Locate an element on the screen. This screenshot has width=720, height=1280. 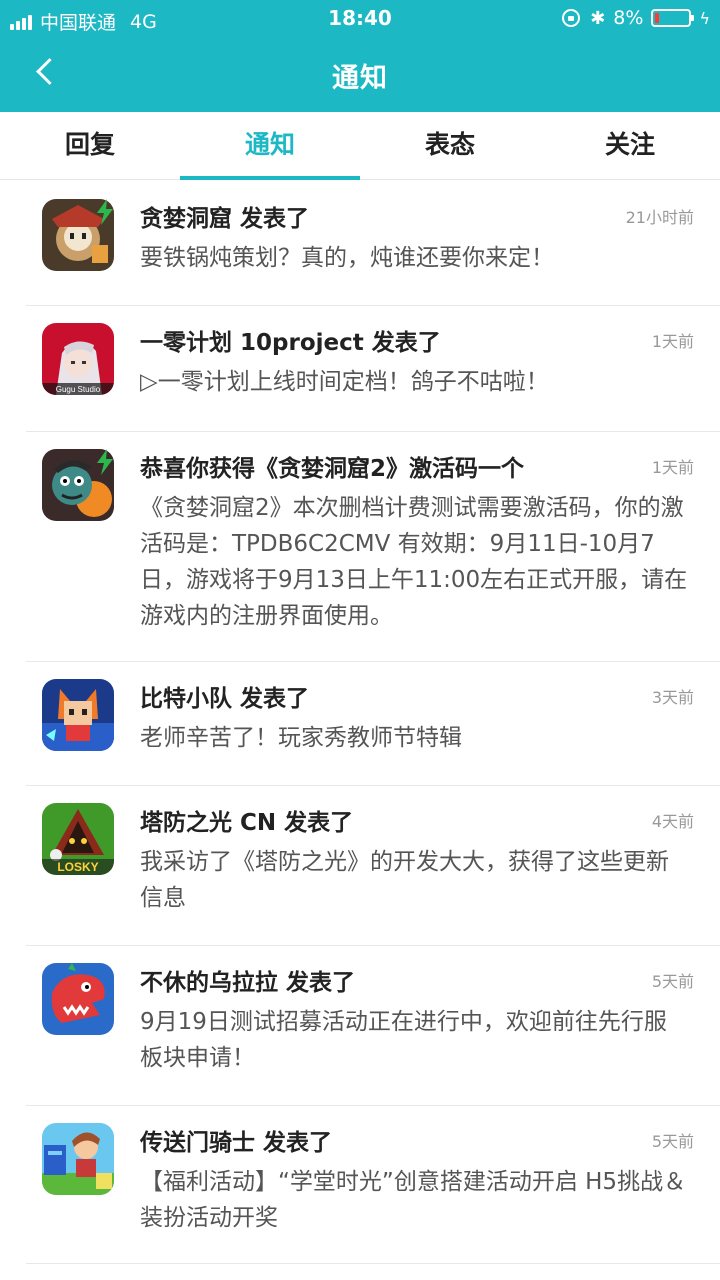
dino-game-icon is located at coordinates (78, 999).